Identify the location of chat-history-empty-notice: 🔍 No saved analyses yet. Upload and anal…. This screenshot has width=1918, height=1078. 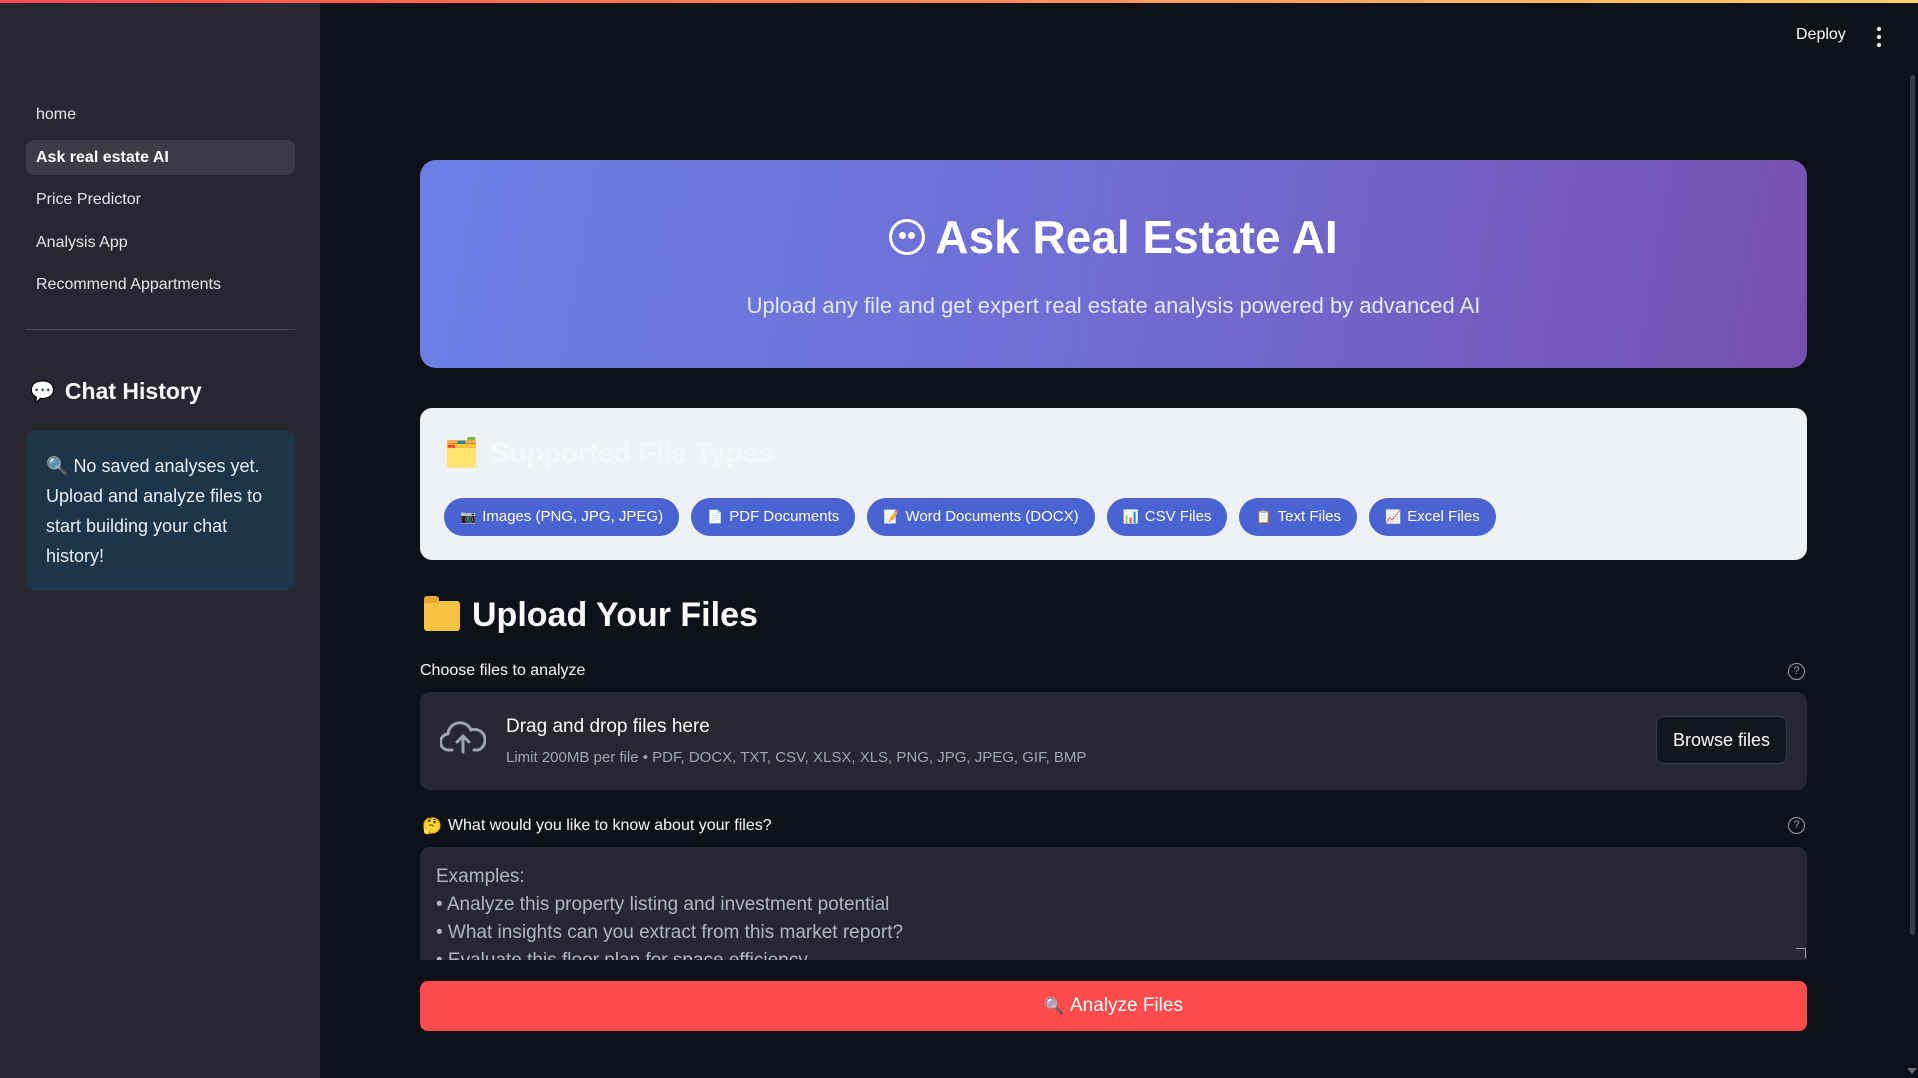
(160, 511).